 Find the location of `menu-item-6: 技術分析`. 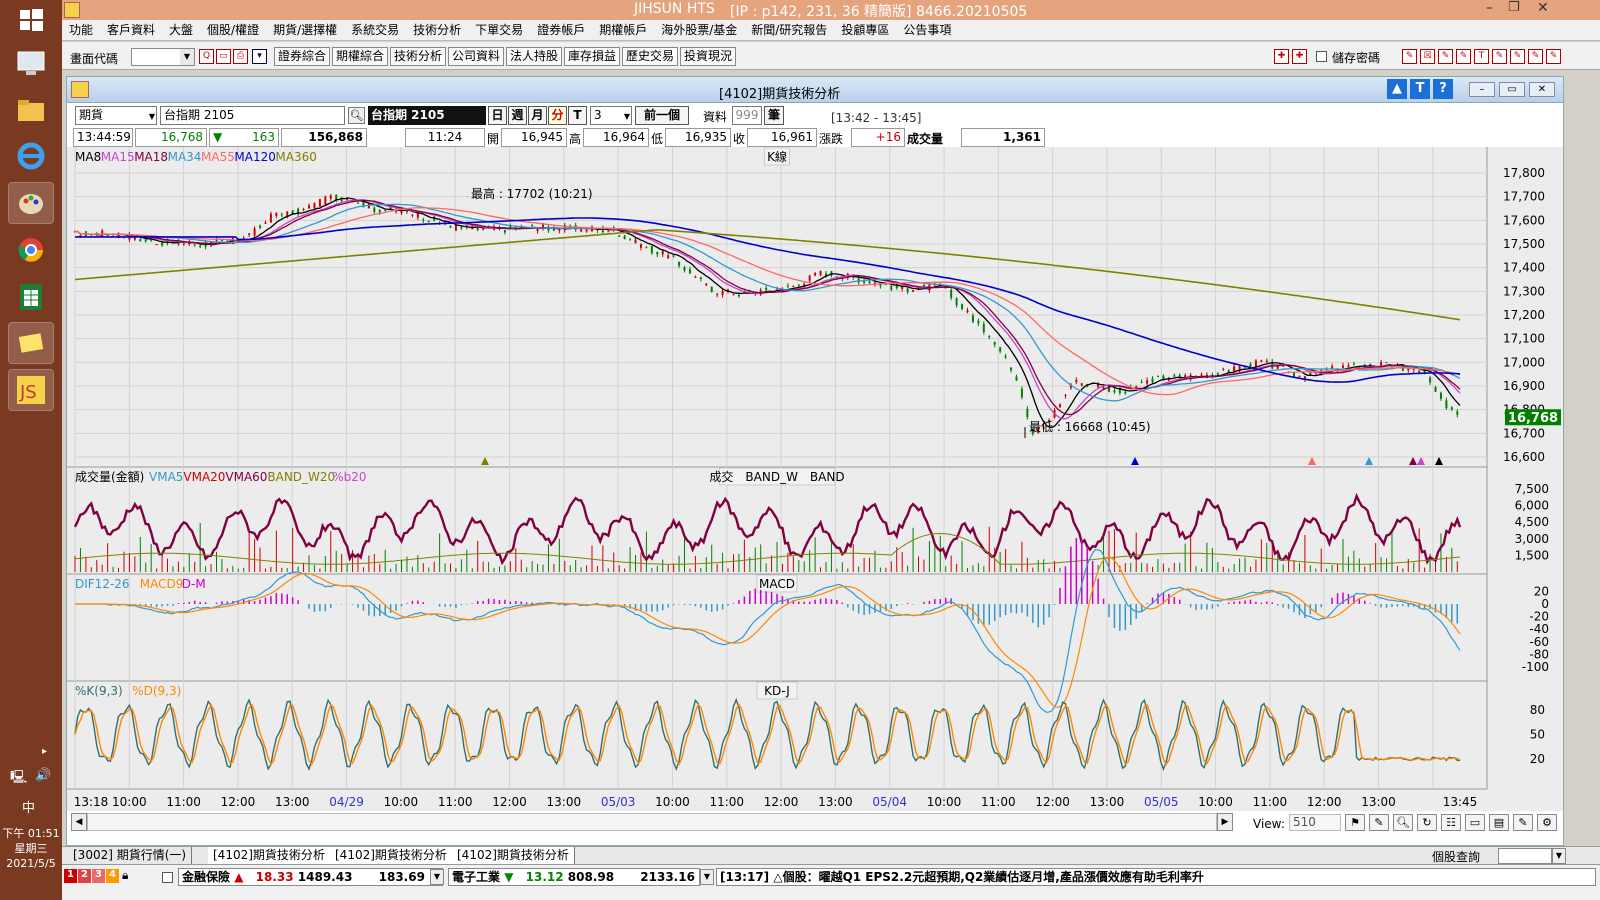

menu-item-6: 技術分析 is located at coordinates (437, 30).